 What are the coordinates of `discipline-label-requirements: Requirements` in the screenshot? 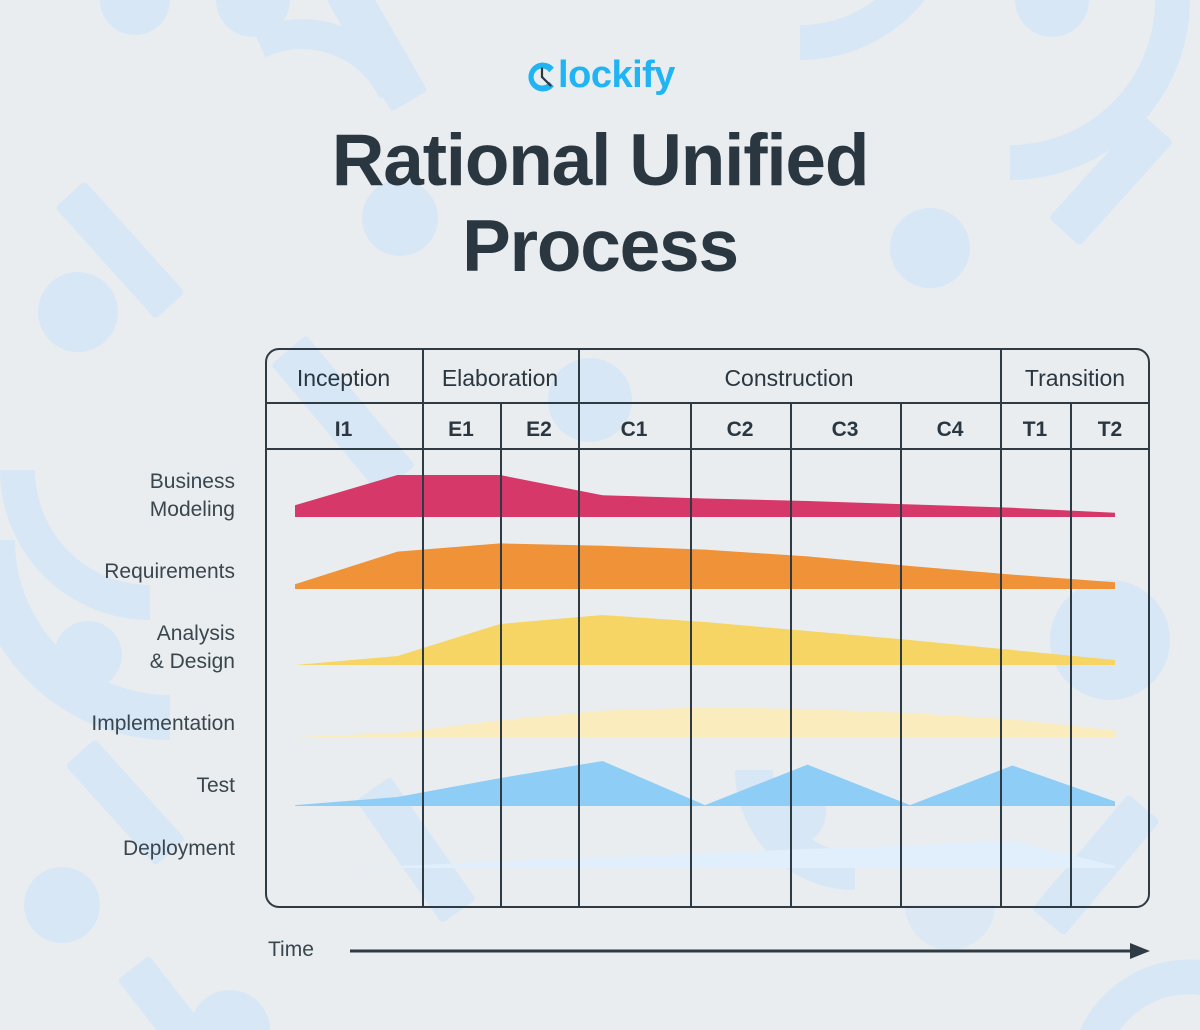 It's located at (169, 571).